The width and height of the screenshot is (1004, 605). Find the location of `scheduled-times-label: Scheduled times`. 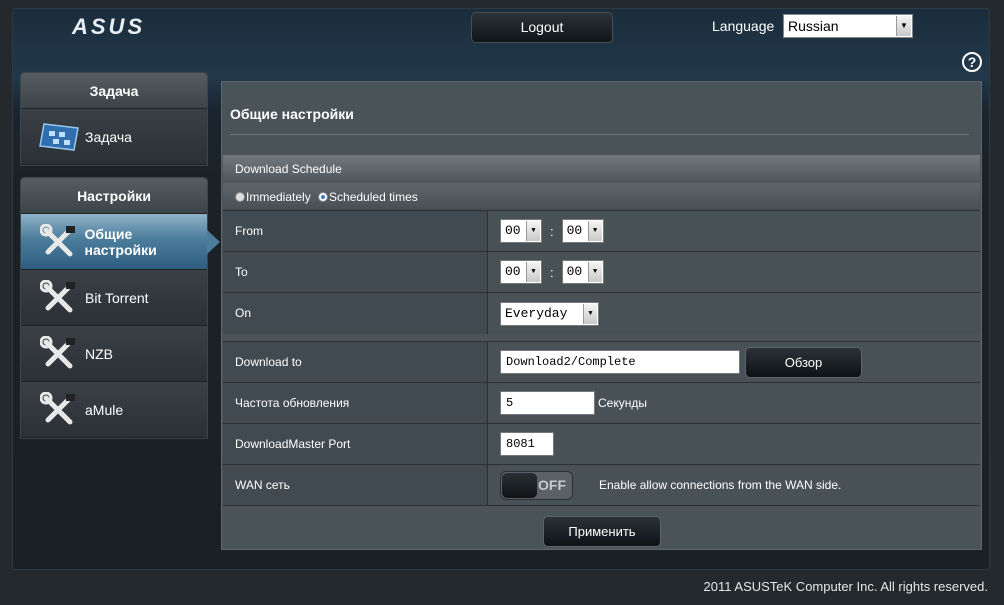

scheduled-times-label: Scheduled times is located at coordinates (373, 197).